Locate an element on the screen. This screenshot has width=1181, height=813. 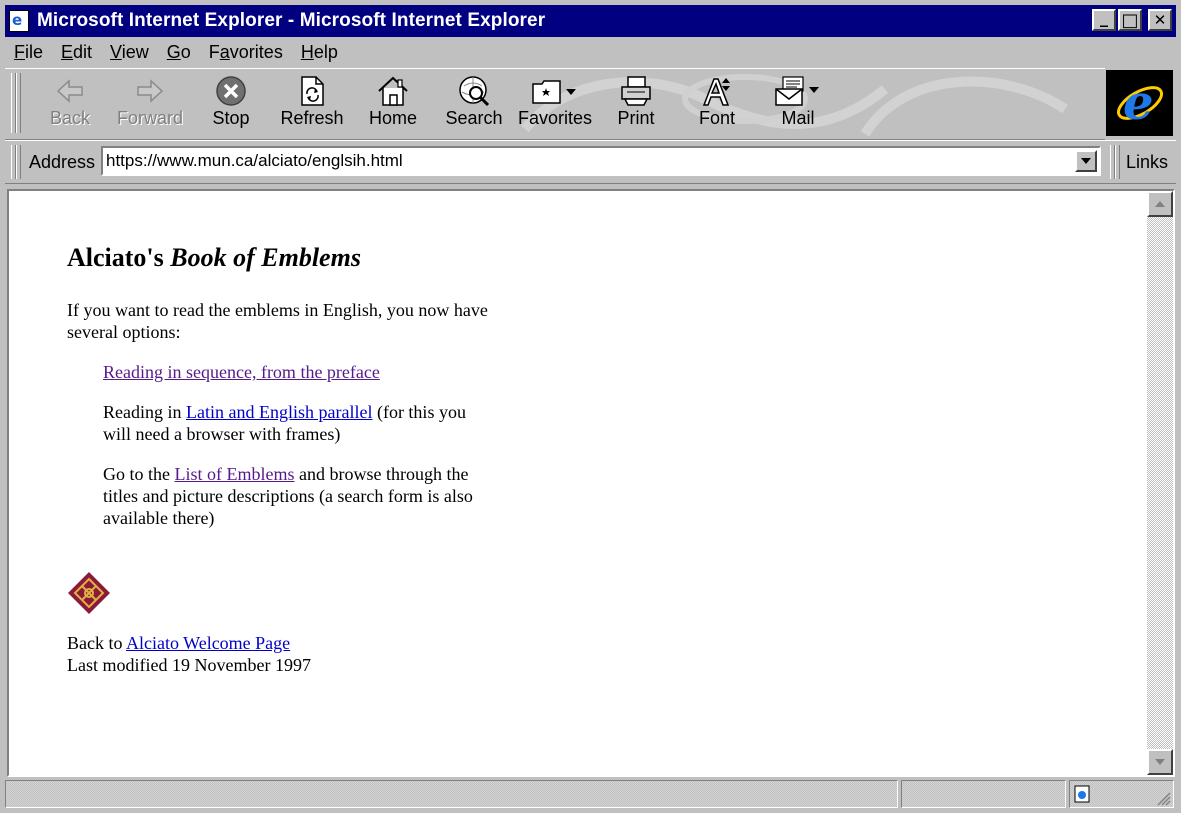
menu-edit: Edit is located at coordinates (76, 52).